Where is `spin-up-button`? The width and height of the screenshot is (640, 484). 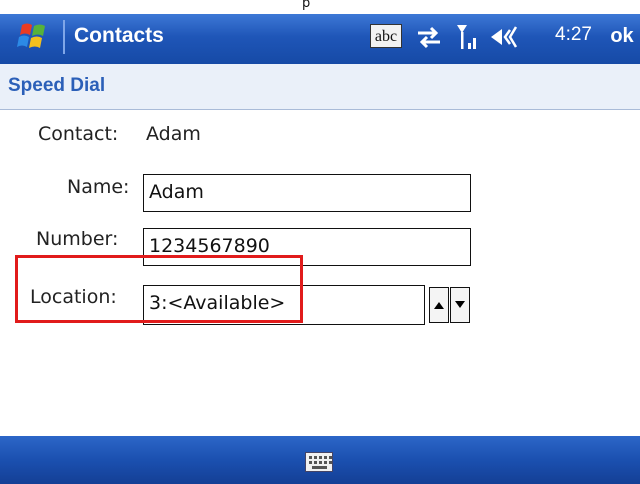 spin-up-button is located at coordinates (439, 305).